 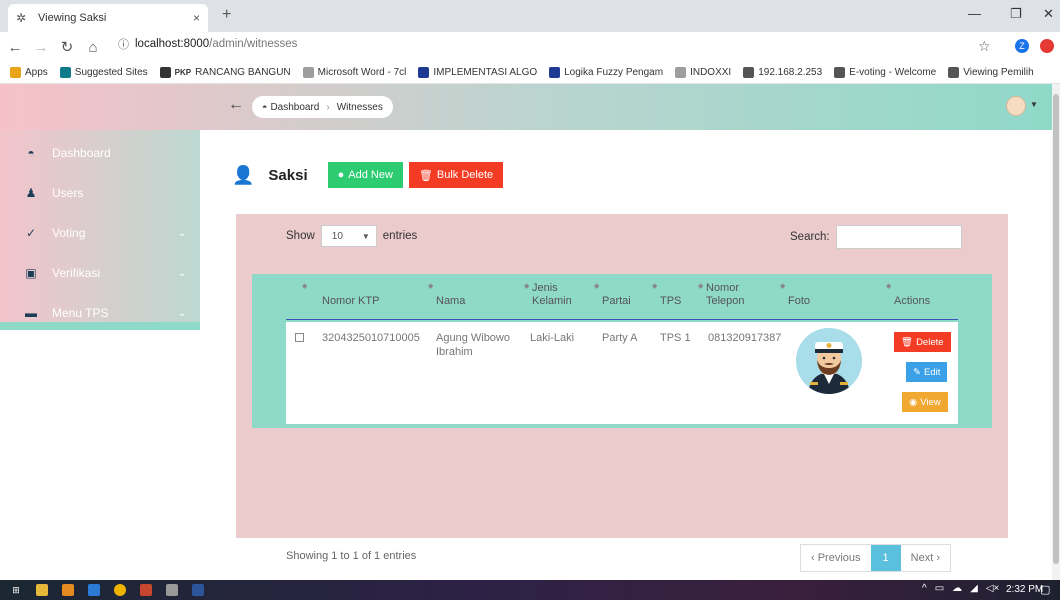 What do you see at coordinates (31, 153) in the screenshot?
I see `dashboard-icon: ◓` at bounding box center [31, 153].